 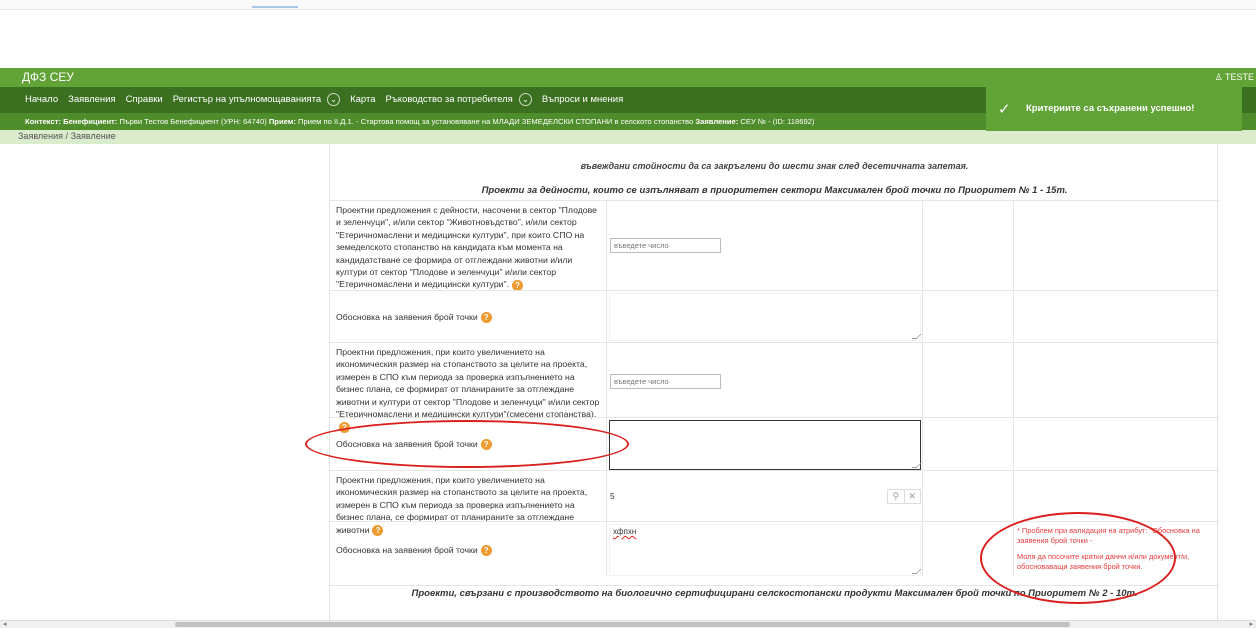 I want to click on user-menu: ♙ TESTE, so click(x=1234, y=77).